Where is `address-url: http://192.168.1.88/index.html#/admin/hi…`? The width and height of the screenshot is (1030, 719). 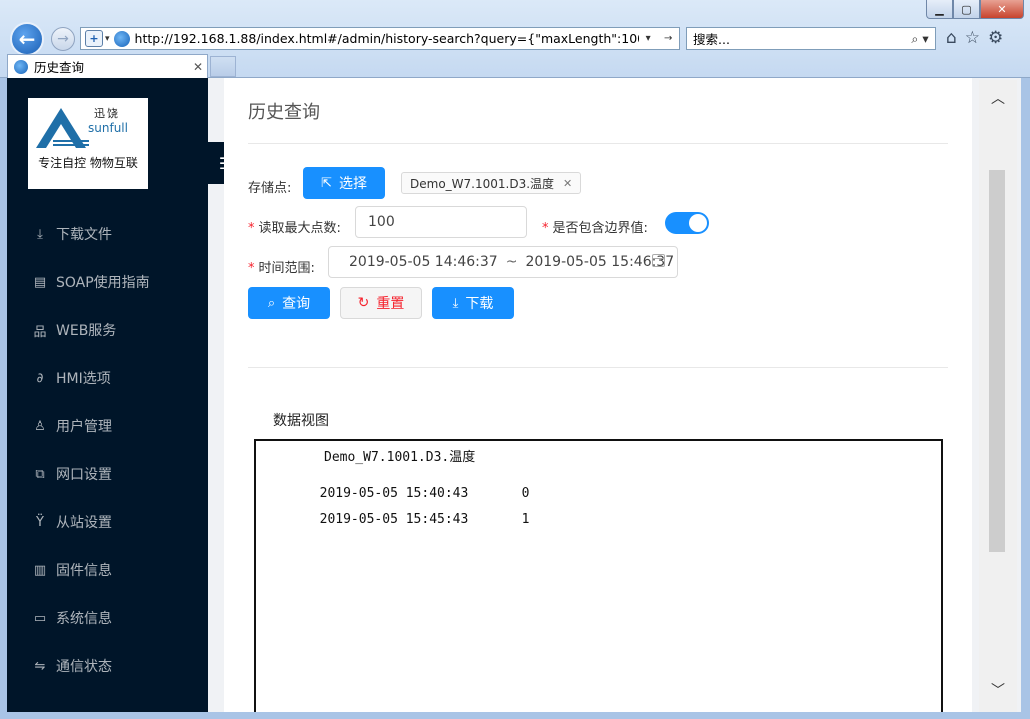
address-url: http://192.168.1.88/index.html#/admin/hi… is located at coordinates (387, 38).